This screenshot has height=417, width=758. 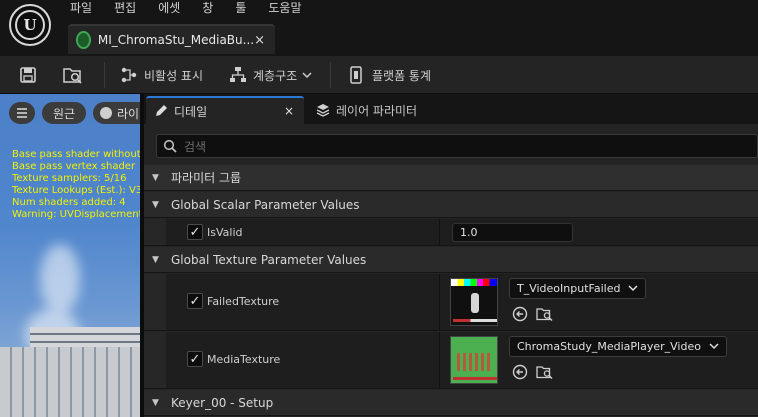 I want to click on viewport-building, so click(x=70, y=382).